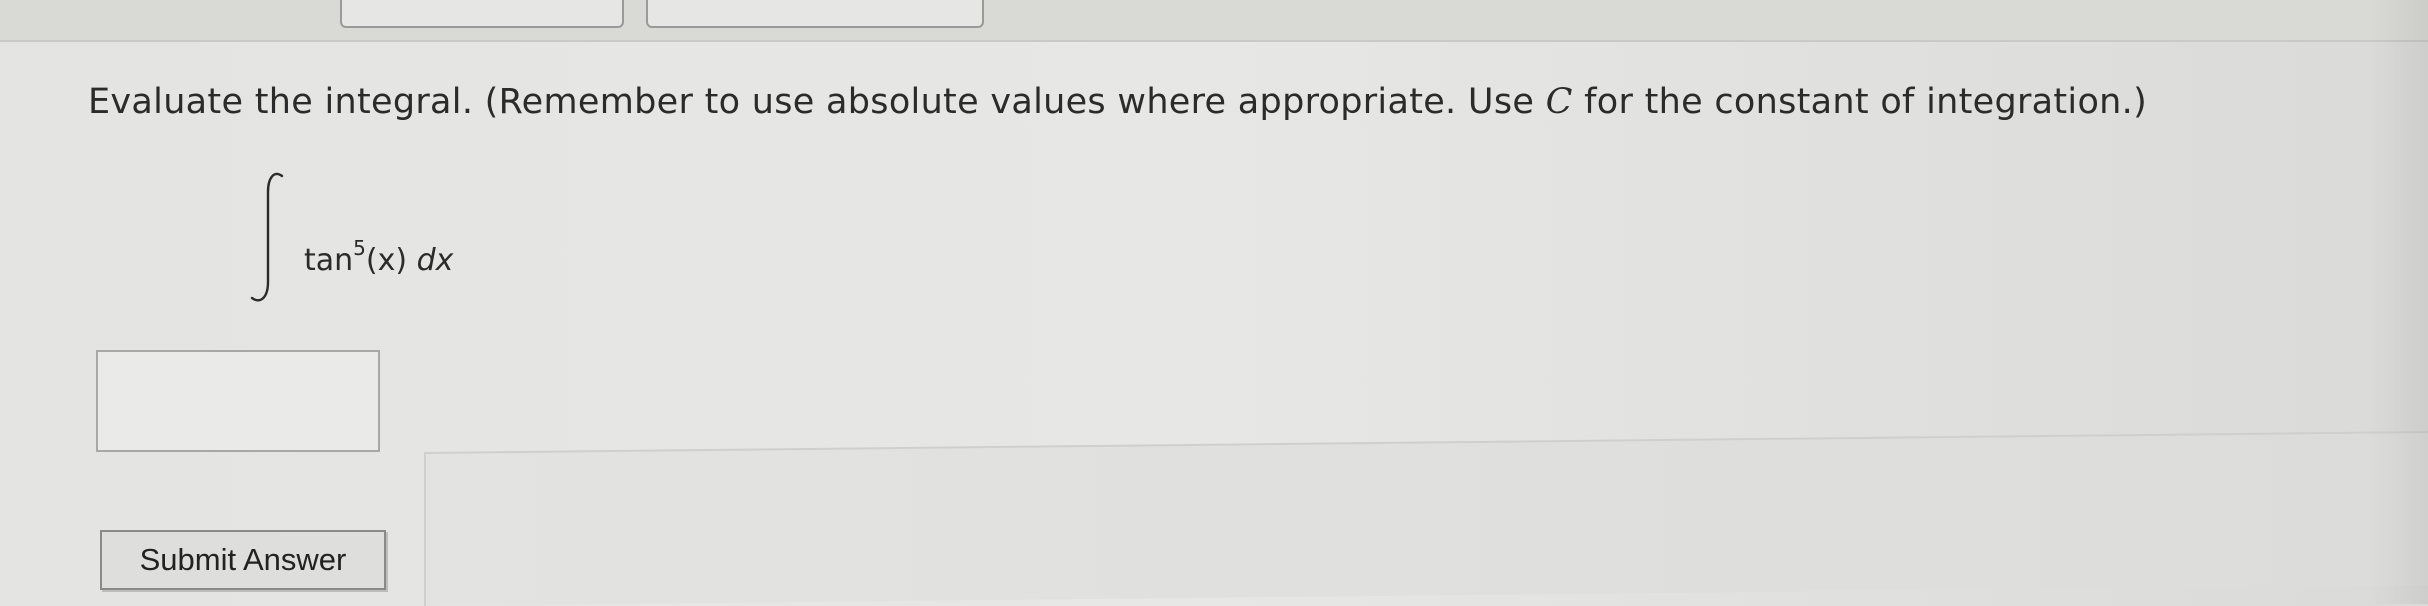 The height and width of the screenshot is (606, 2428). What do you see at coordinates (482, 14) in the screenshot?
I see `top-tab-left` at bounding box center [482, 14].